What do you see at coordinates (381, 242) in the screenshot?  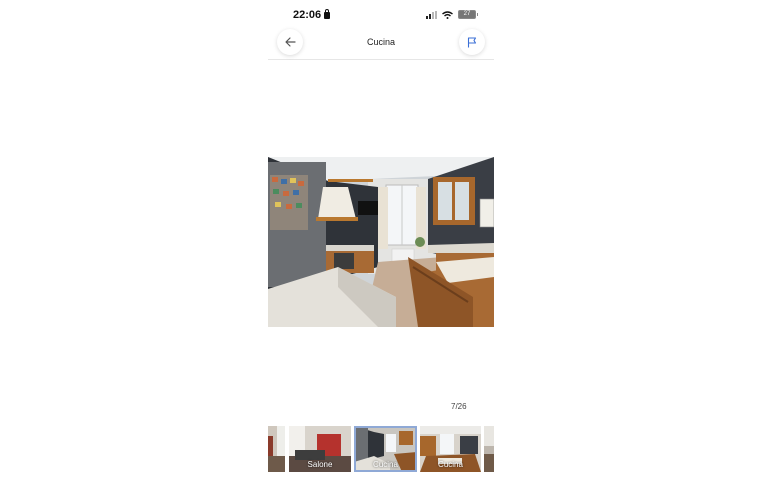 I see `main-photo` at bounding box center [381, 242].